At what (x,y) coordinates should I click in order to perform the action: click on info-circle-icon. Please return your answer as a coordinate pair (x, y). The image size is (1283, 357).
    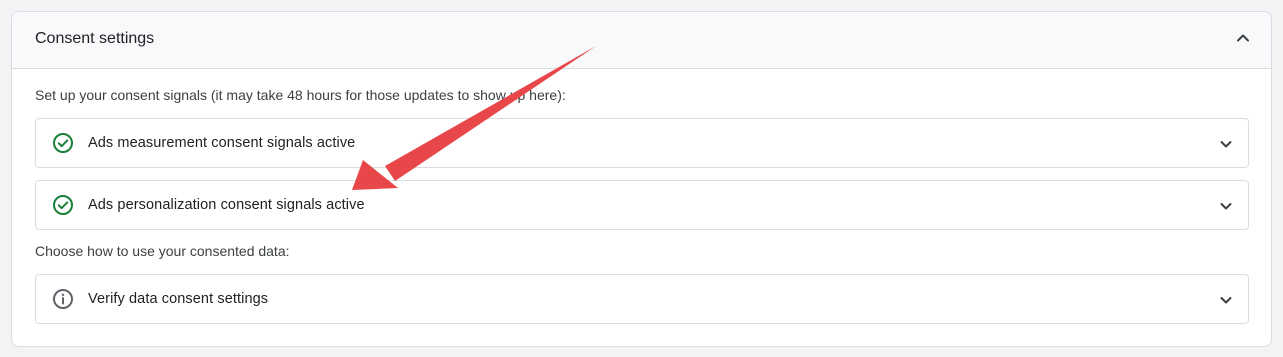
    Looking at the image, I should click on (63, 299).